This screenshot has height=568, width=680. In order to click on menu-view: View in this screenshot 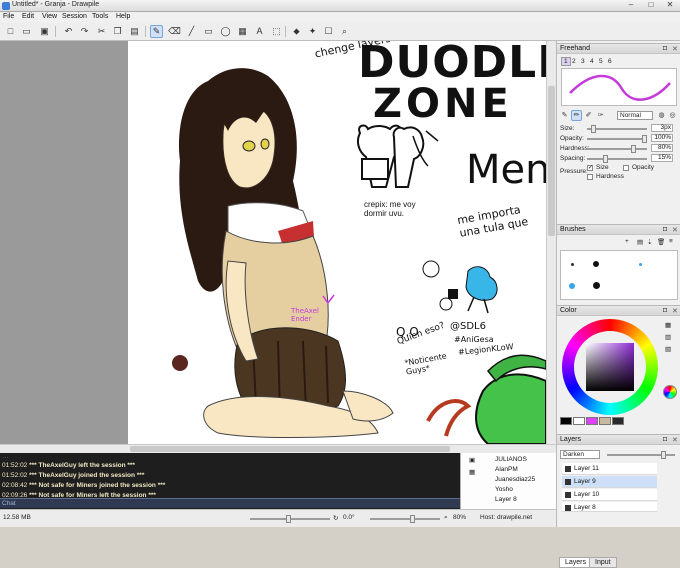, I will do `click(49, 16)`.